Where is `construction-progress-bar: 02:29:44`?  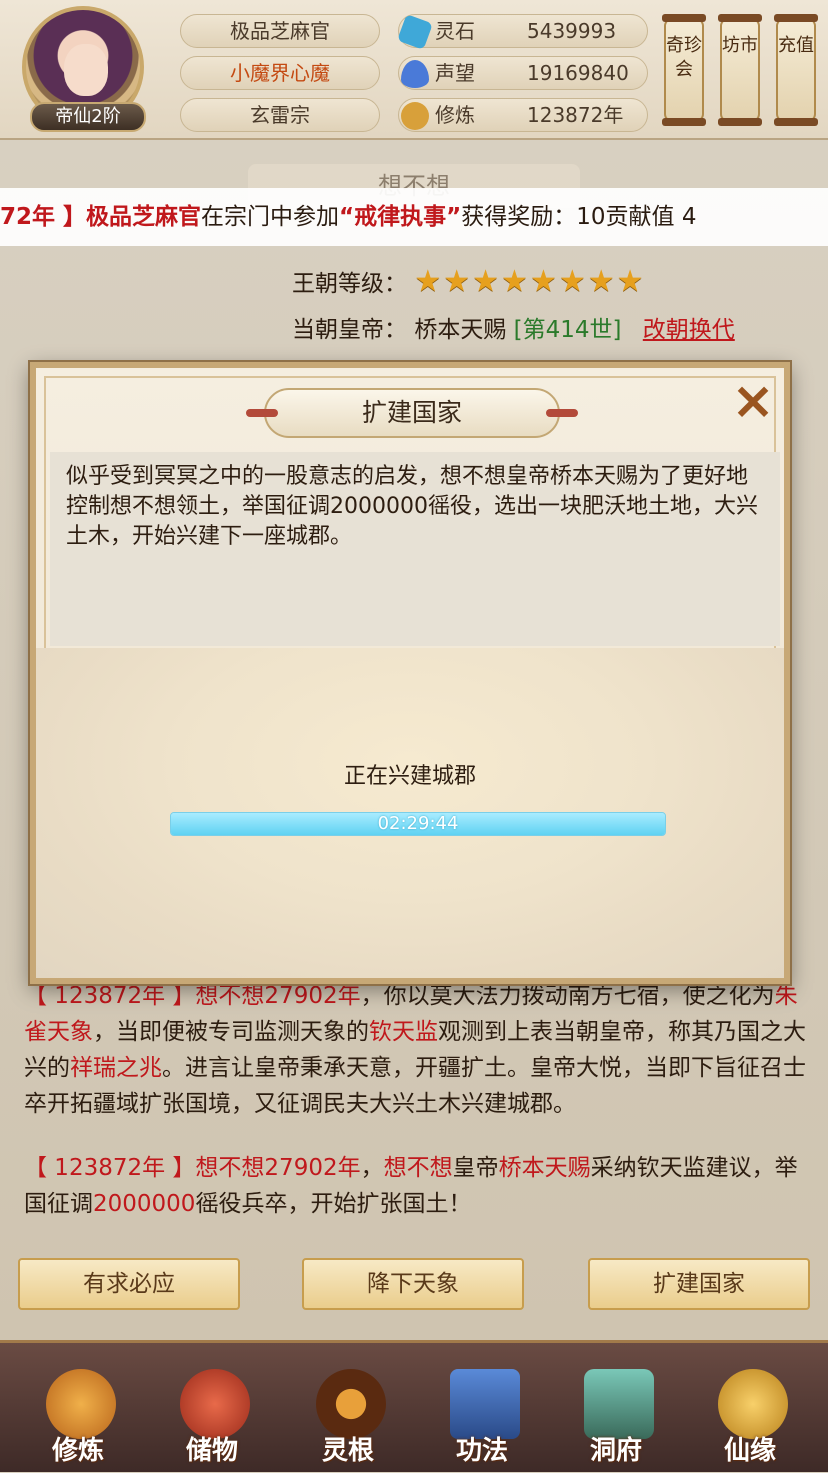
construction-progress-bar: 02:29:44 is located at coordinates (418, 824).